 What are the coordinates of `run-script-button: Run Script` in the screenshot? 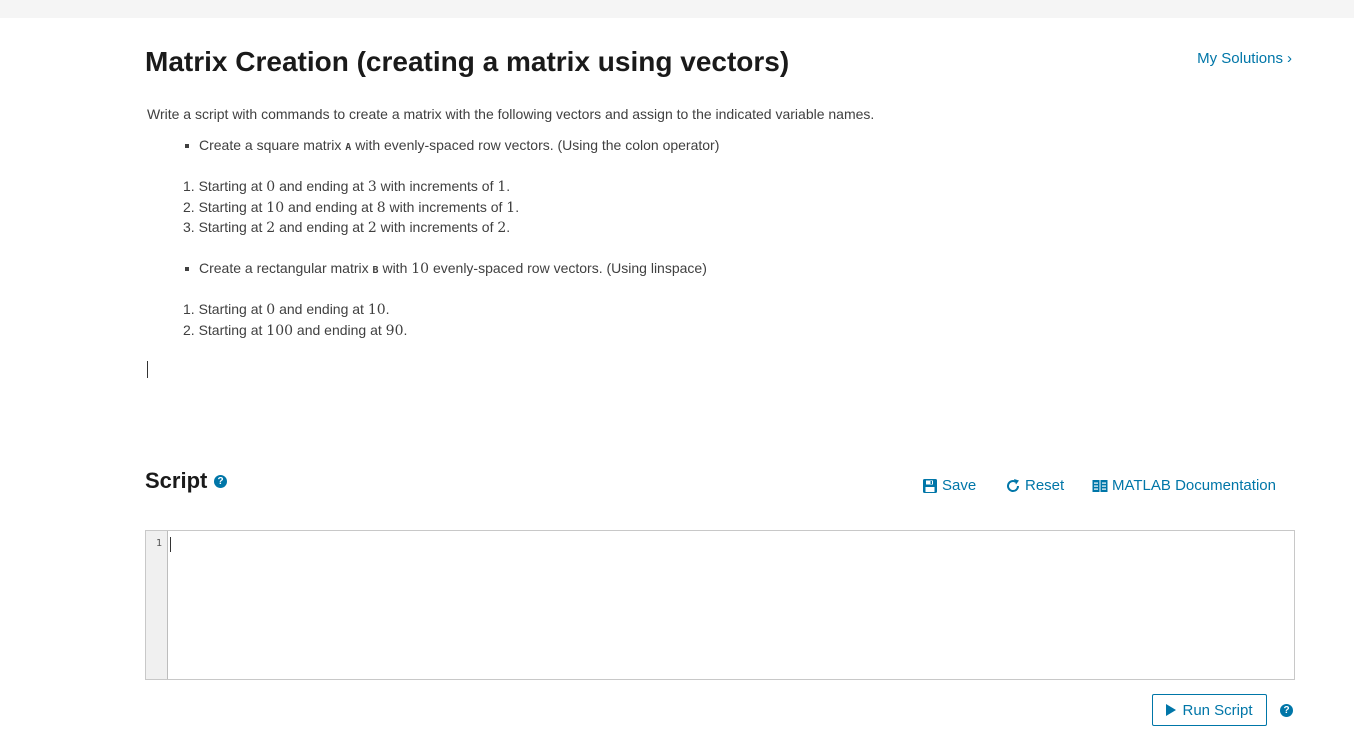 It's located at (1209, 710).